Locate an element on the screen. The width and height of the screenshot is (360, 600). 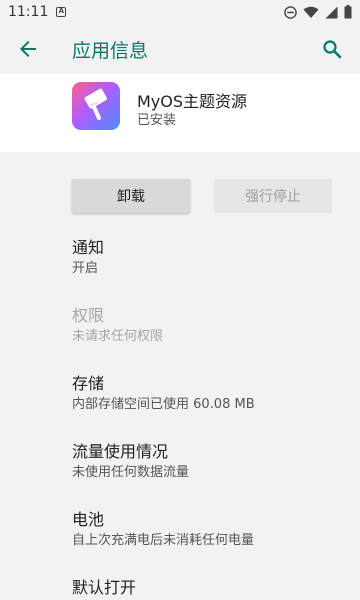
setting-summary: 未使用任何数据流量 is located at coordinates (131, 472).